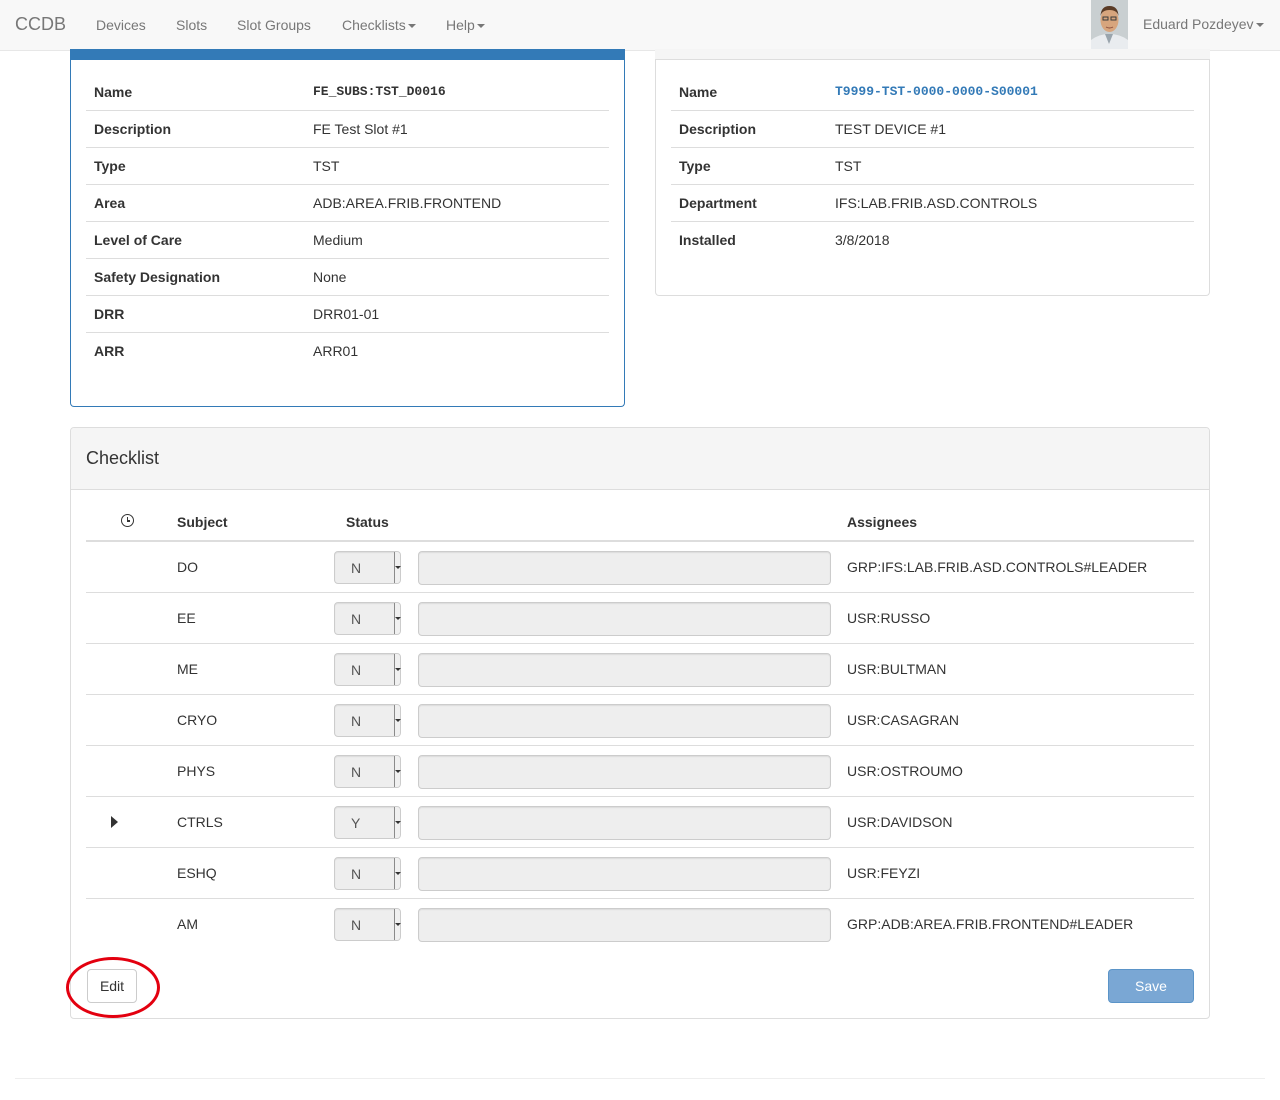  I want to click on table-row: CTRLS Y USR:DAVIDSON, so click(640, 822).